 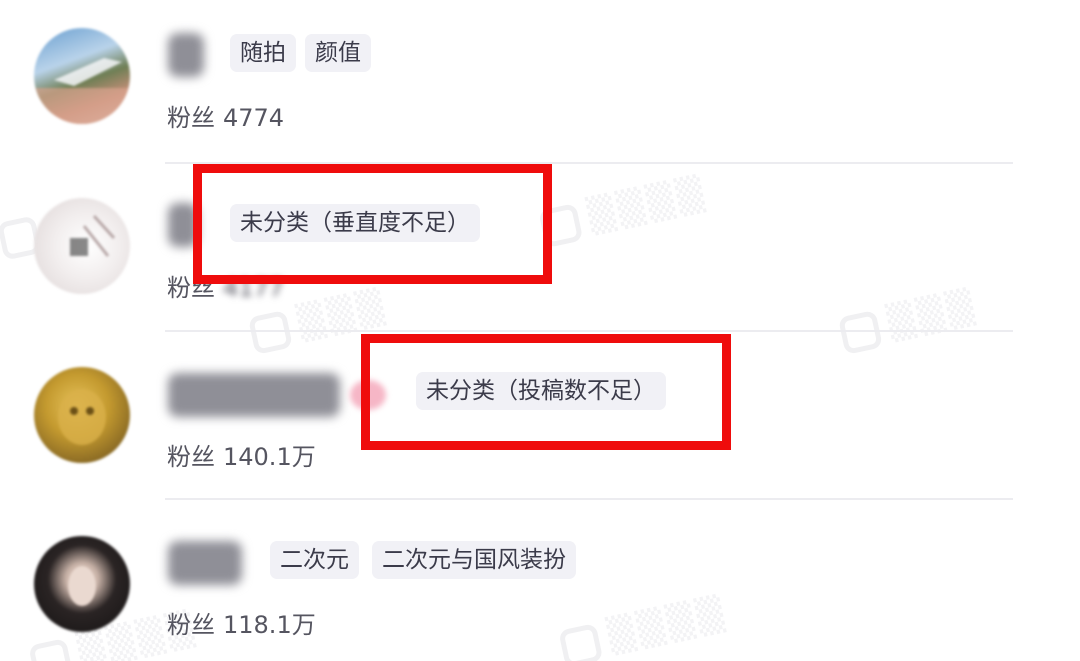 I want to click on category-tag: 随拍, so click(x=263, y=53).